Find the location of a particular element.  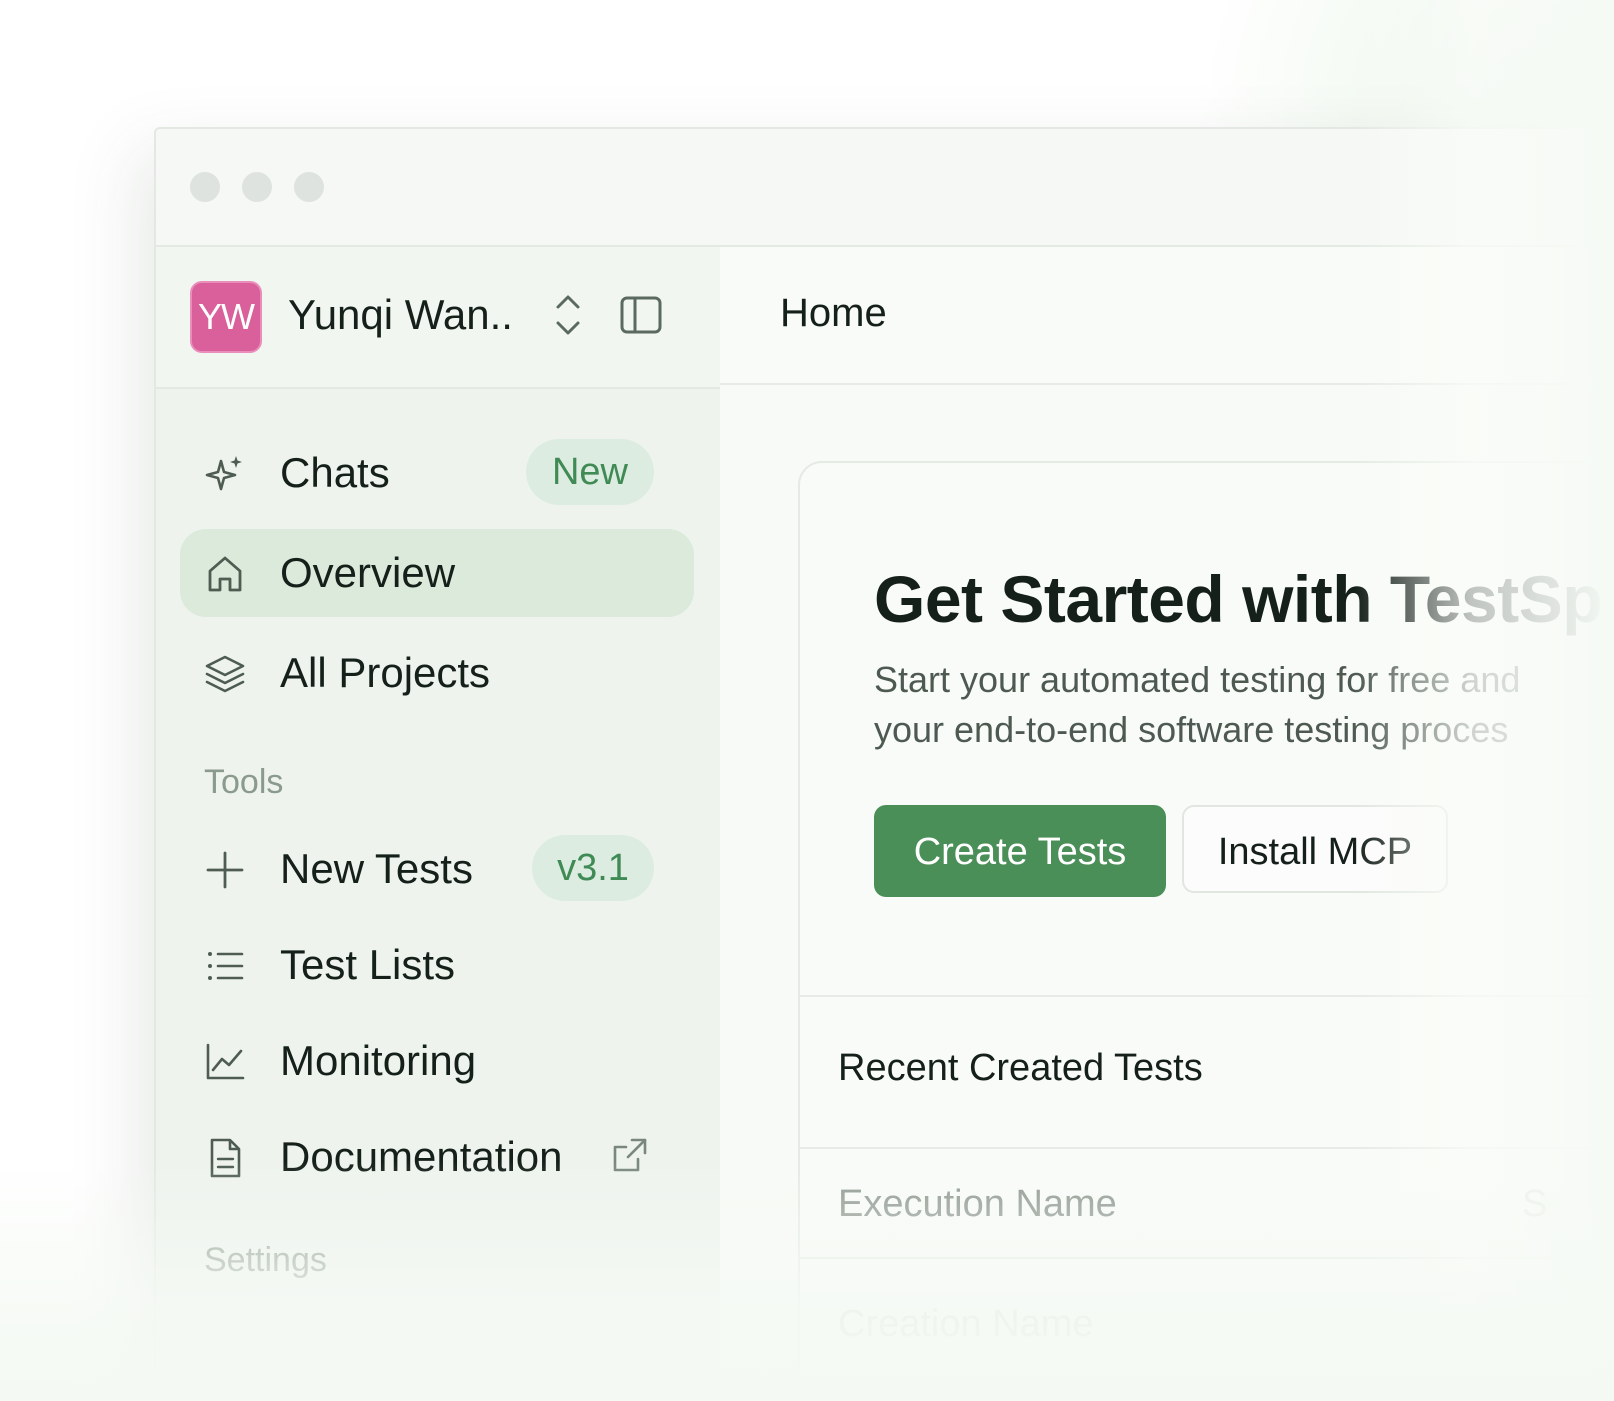

chart-line-icon is located at coordinates (225, 1062).